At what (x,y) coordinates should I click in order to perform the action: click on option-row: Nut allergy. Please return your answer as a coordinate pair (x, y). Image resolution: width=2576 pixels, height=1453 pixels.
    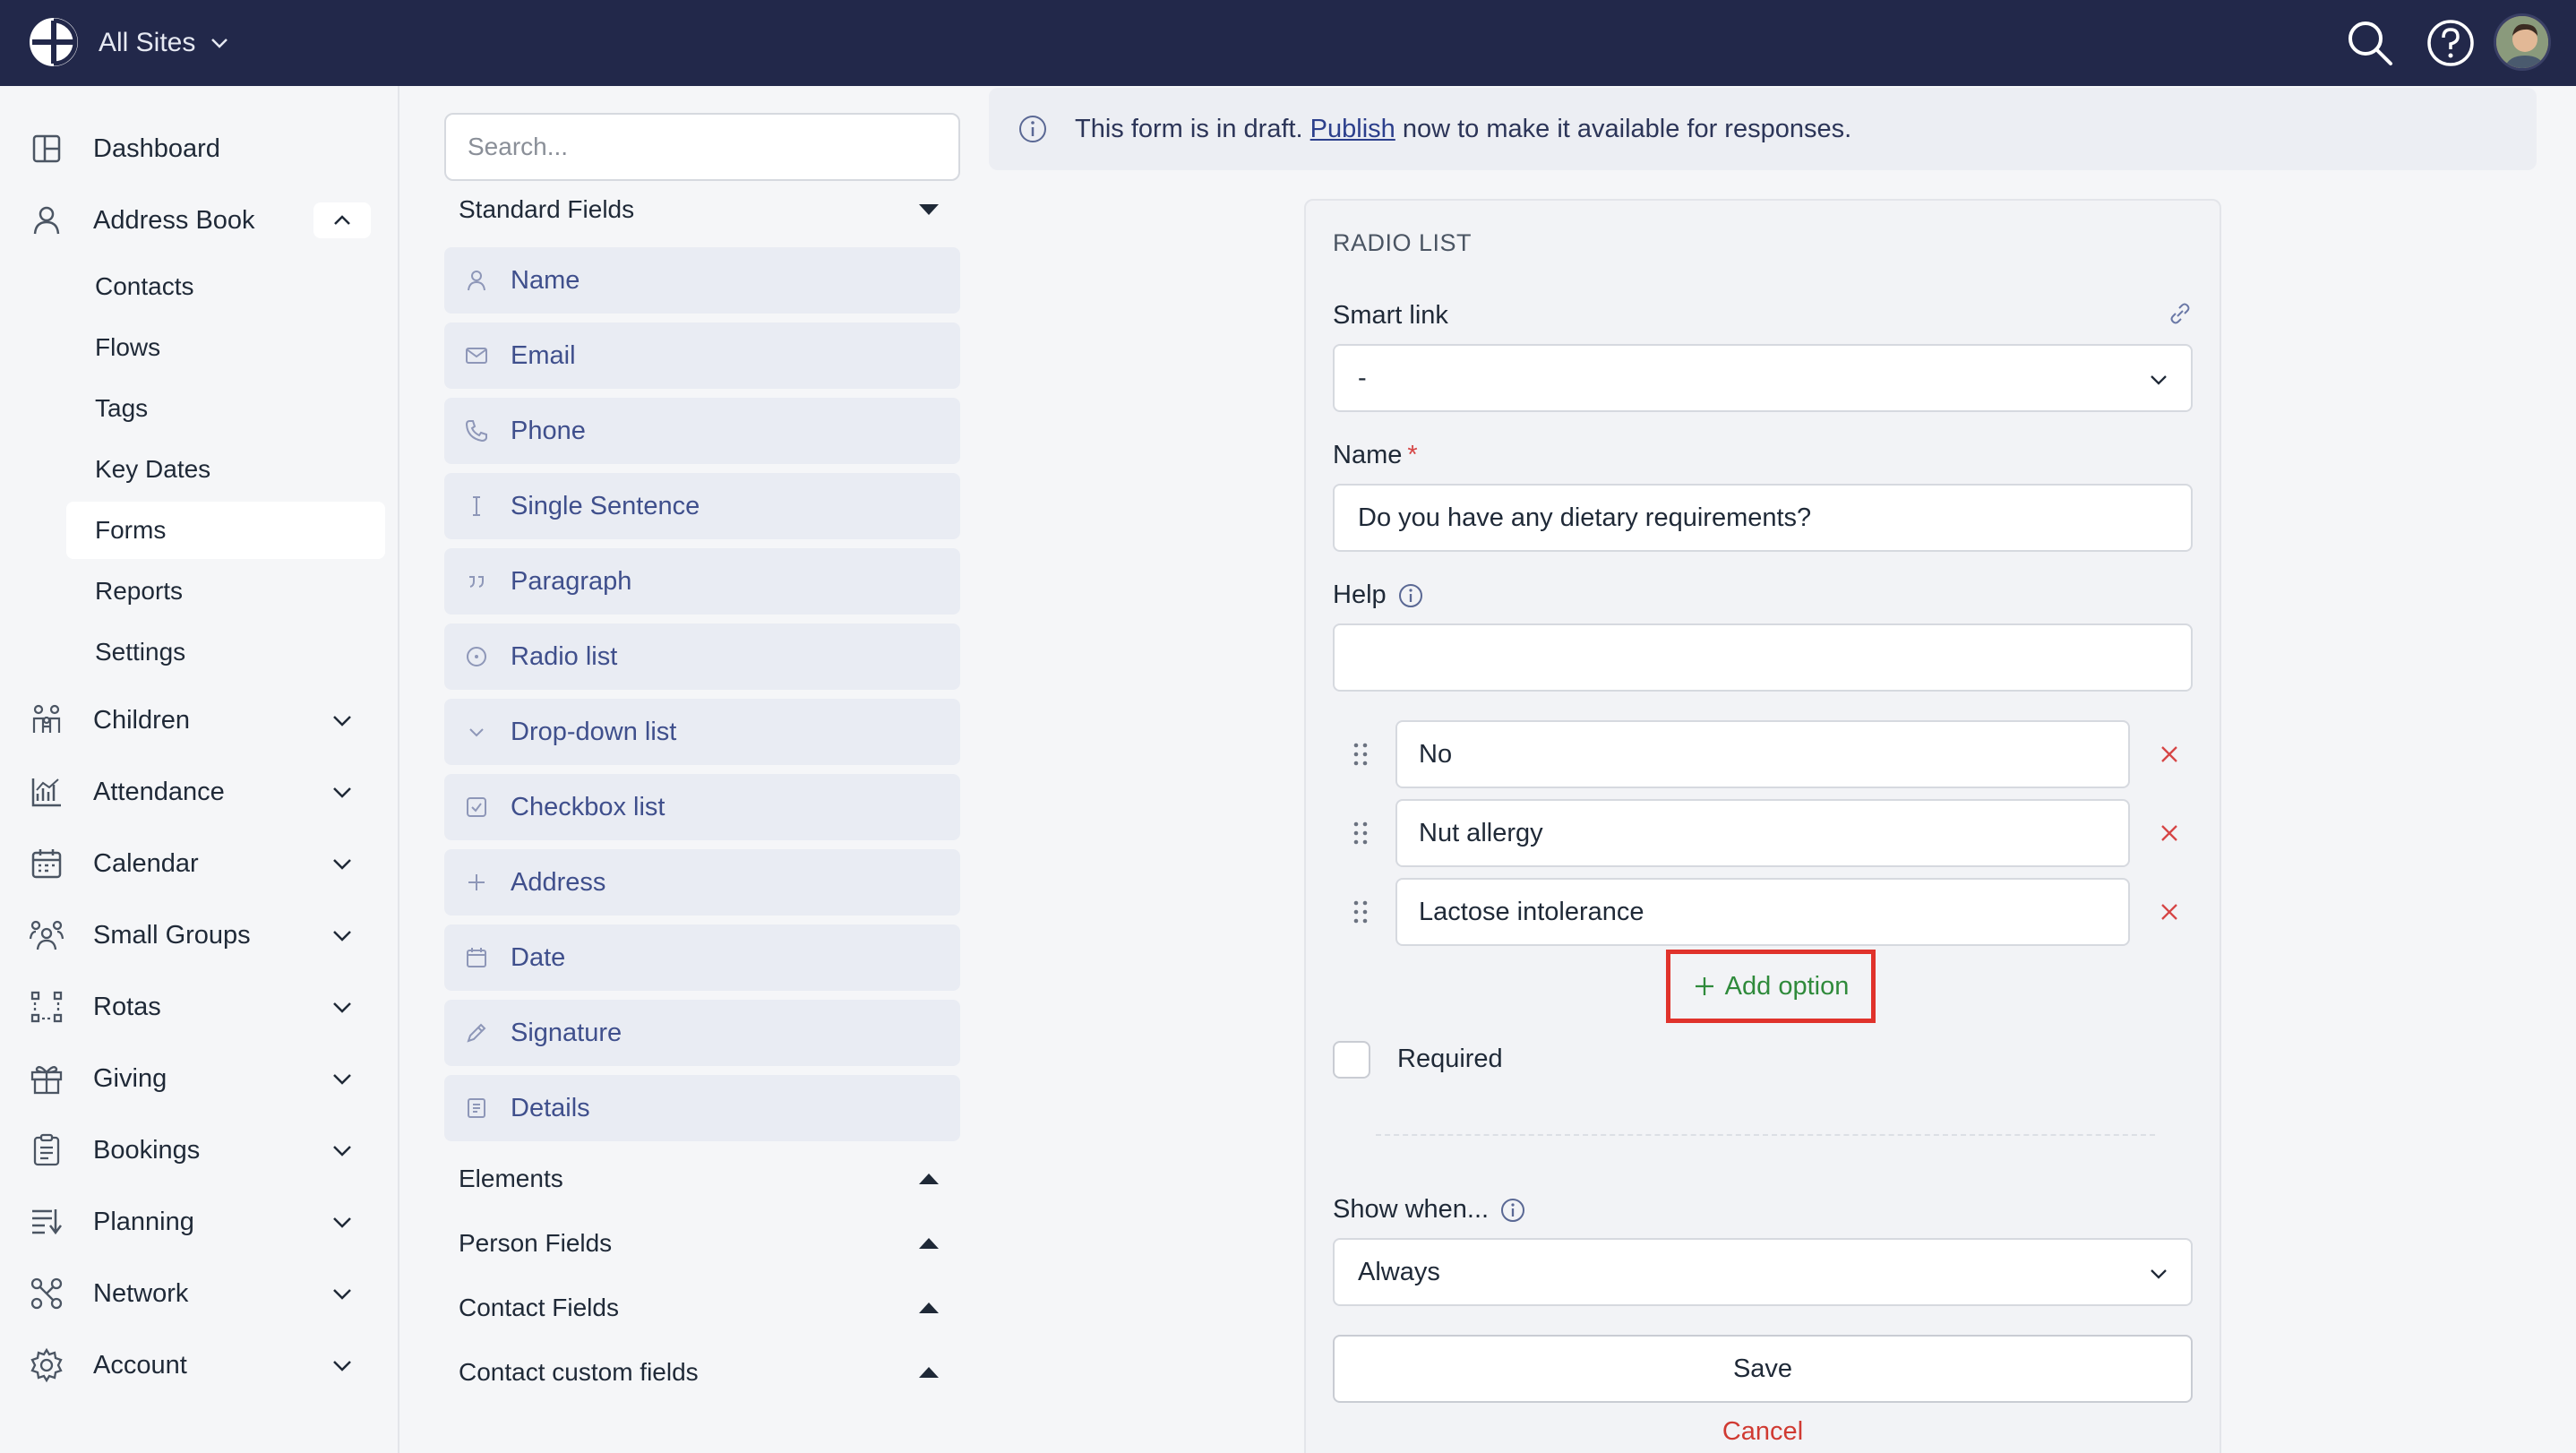
    Looking at the image, I should click on (1763, 833).